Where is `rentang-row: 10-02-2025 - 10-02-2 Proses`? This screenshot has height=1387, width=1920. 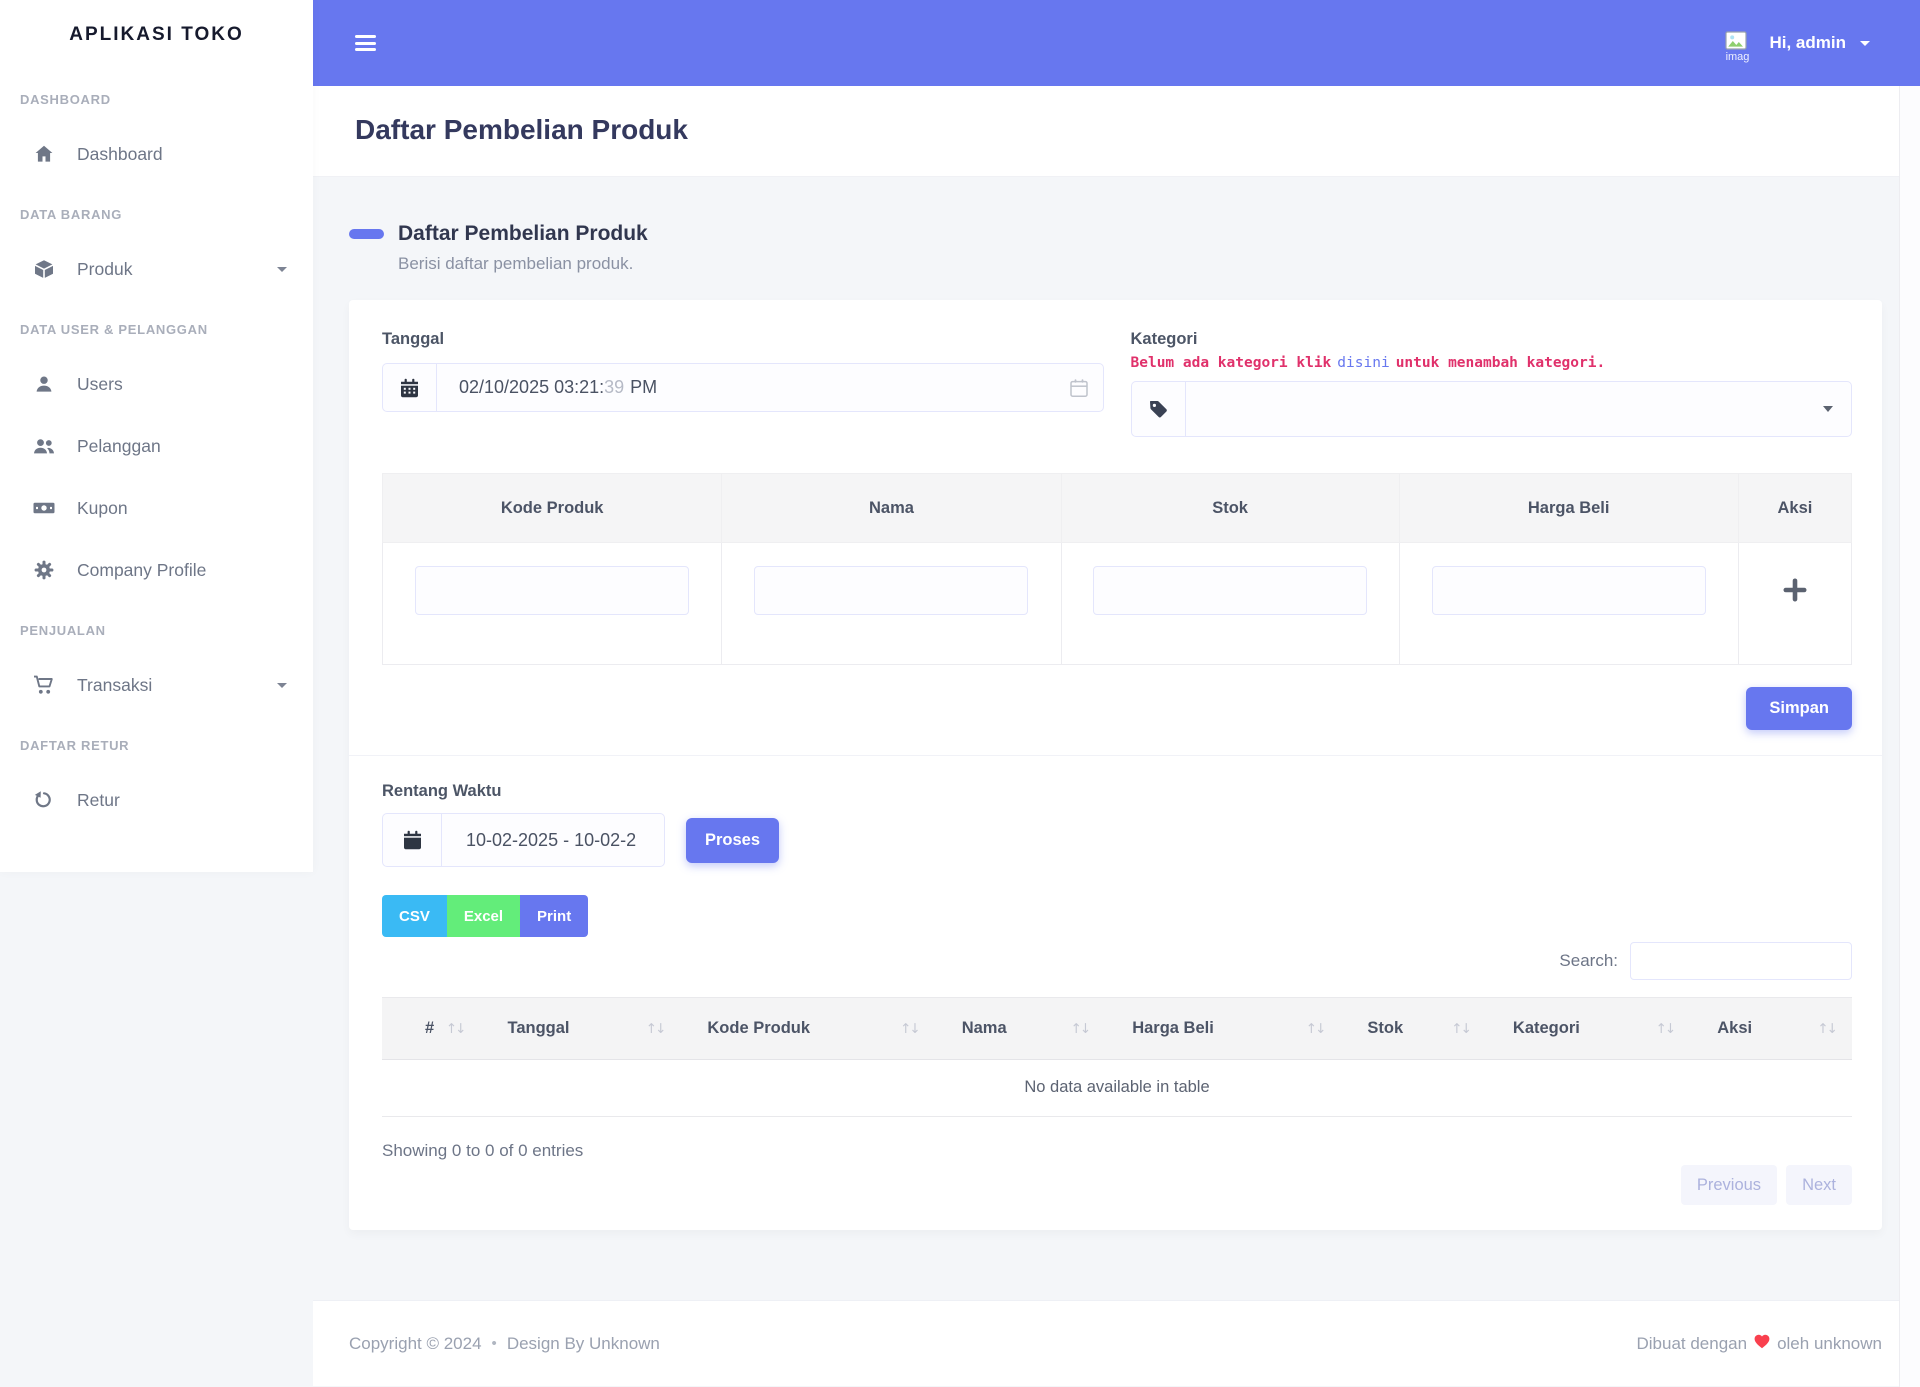 rentang-row: 10-02-2025 - 10-02-2 Proses is located at coordinates (1117, 840).